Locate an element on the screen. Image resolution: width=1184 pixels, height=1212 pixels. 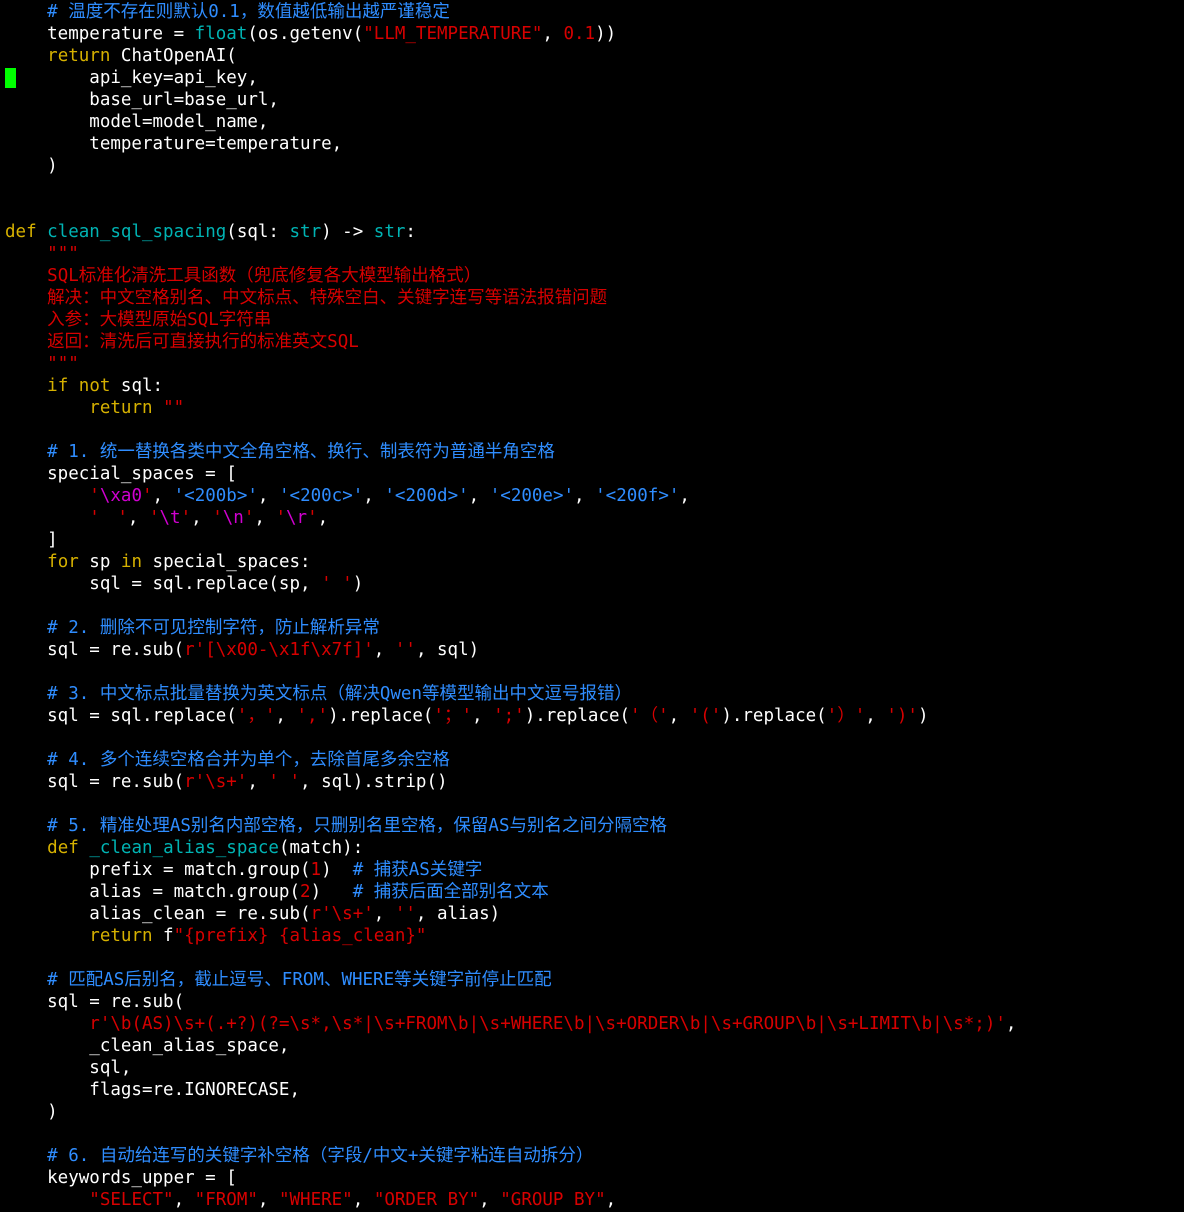
code-token-comment: # 温度不存在则默认0.1，数值越低输出越严谨稳定 is located at coordinates (248, 12).